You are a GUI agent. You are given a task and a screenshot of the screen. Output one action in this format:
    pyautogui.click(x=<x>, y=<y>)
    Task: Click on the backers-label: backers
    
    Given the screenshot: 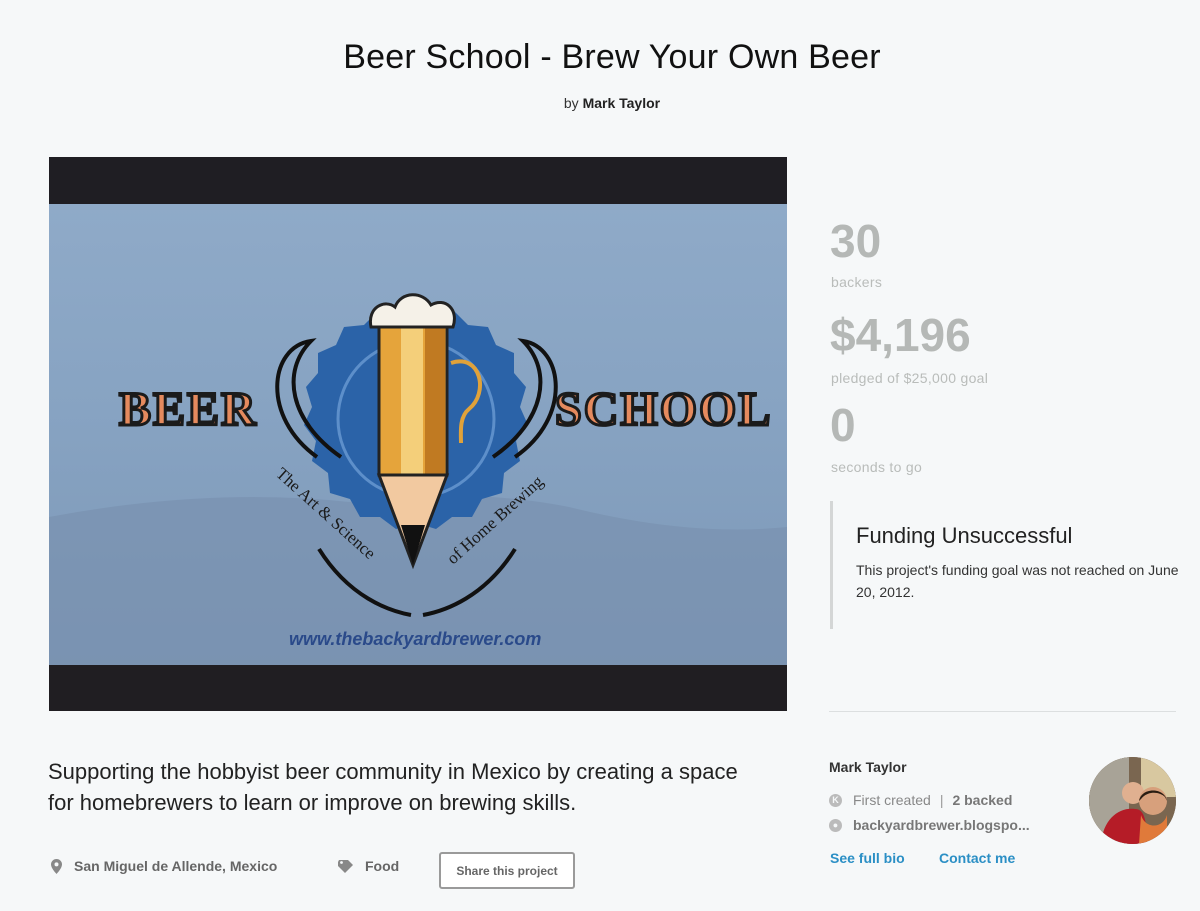 What is the action you would take?
    pyautogui.click(x=857, y=282)
    